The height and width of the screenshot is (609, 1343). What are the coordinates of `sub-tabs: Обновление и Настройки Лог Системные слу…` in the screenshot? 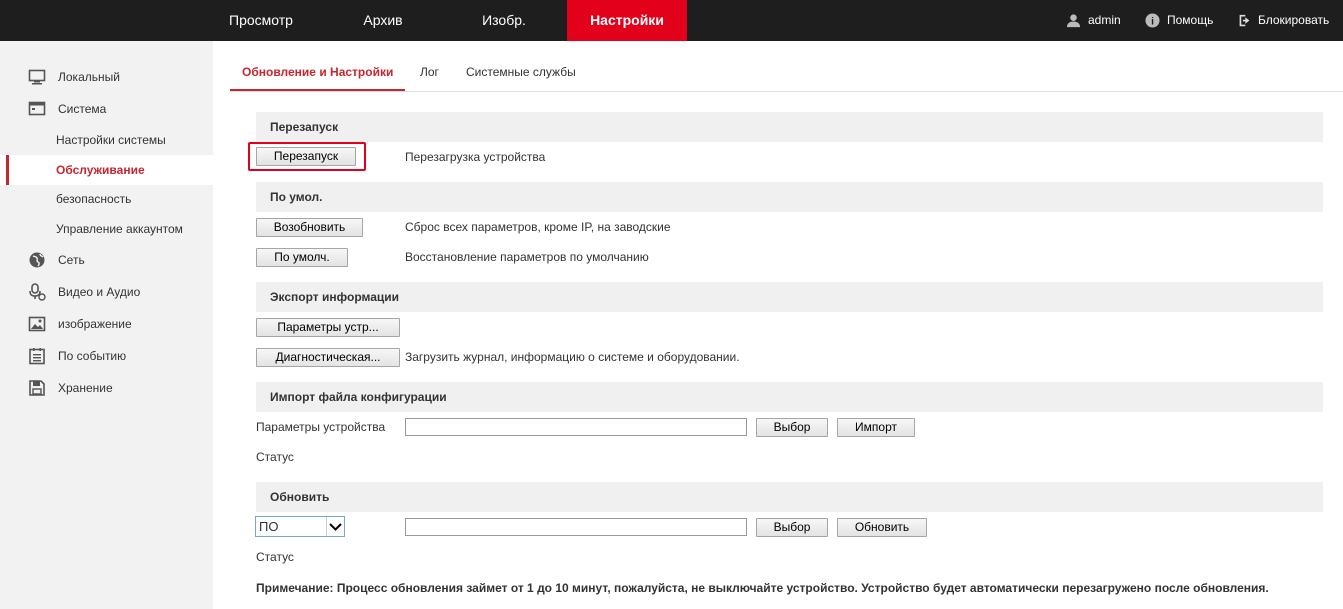 It's located at (786, 66).